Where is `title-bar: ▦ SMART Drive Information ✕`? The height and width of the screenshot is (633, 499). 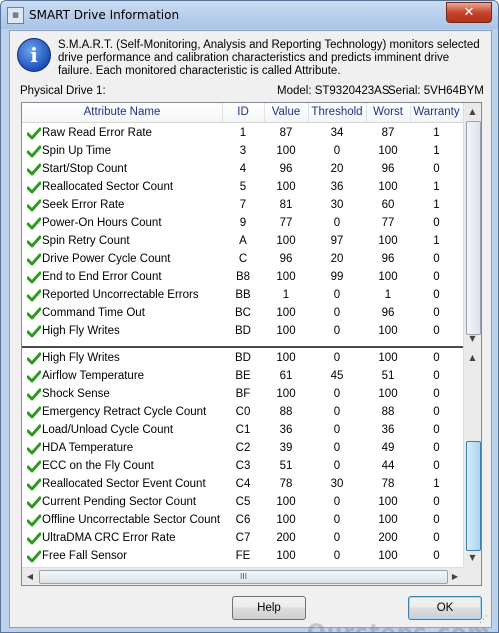 title-bar: ▦ SMART Drive Information ✕ is located at coordinates (249, 15).